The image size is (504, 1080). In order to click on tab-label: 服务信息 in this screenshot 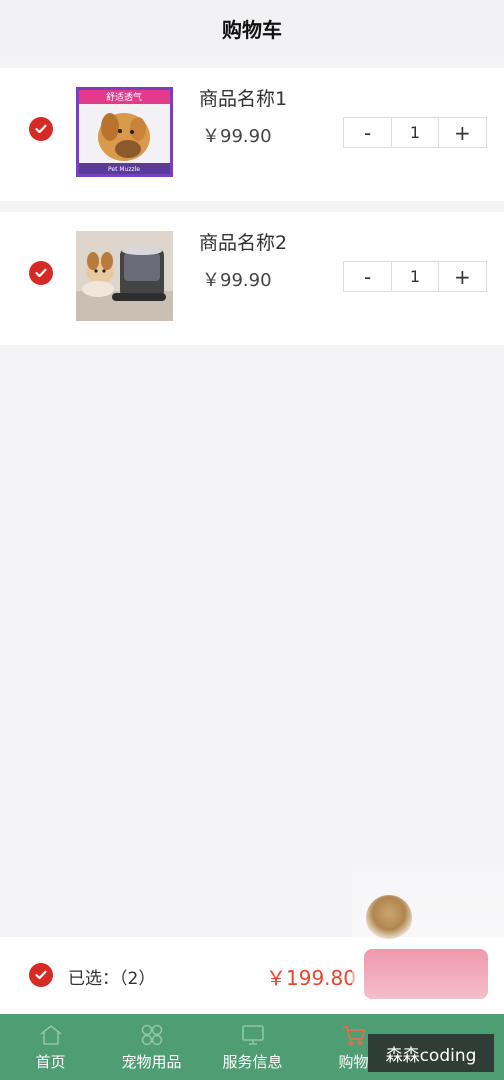, I will do `click(252, 1062)`.